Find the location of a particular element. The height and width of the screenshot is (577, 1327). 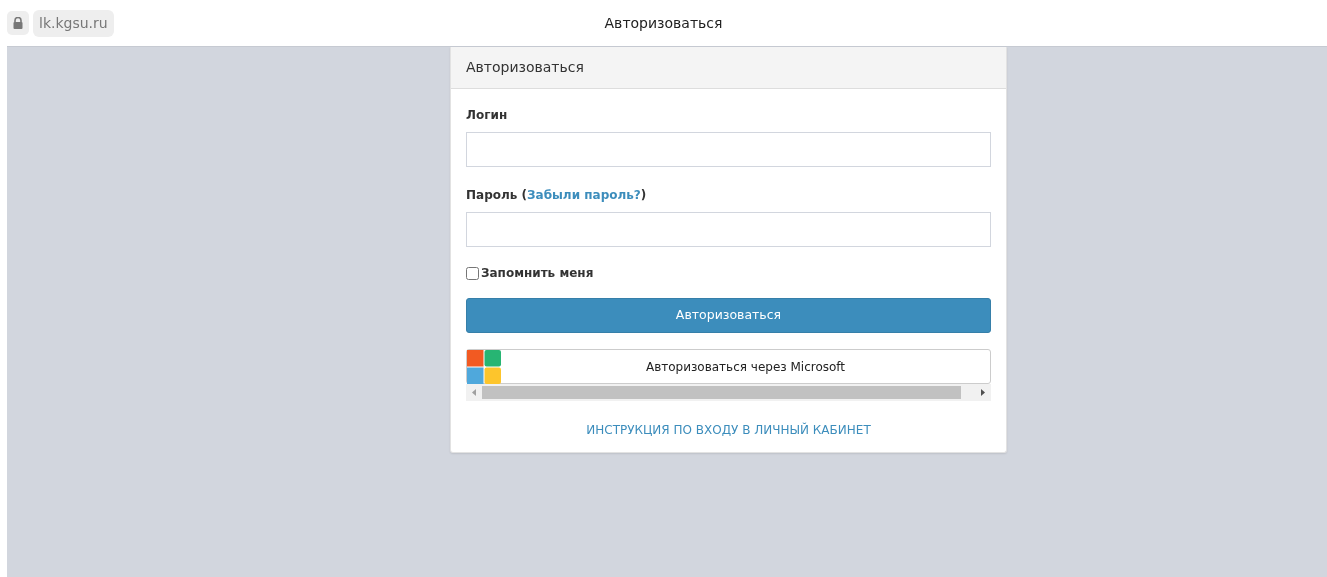

login-field is located at coordinates (728, 149).